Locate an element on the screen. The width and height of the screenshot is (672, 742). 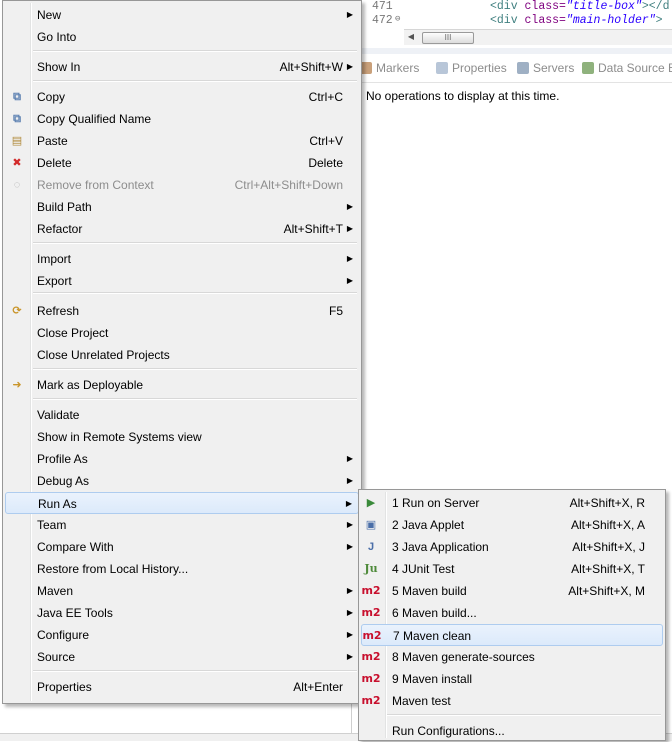
menu-item-paste: ▤ Paste Ctrl+V is located at coordinates (182, 141).